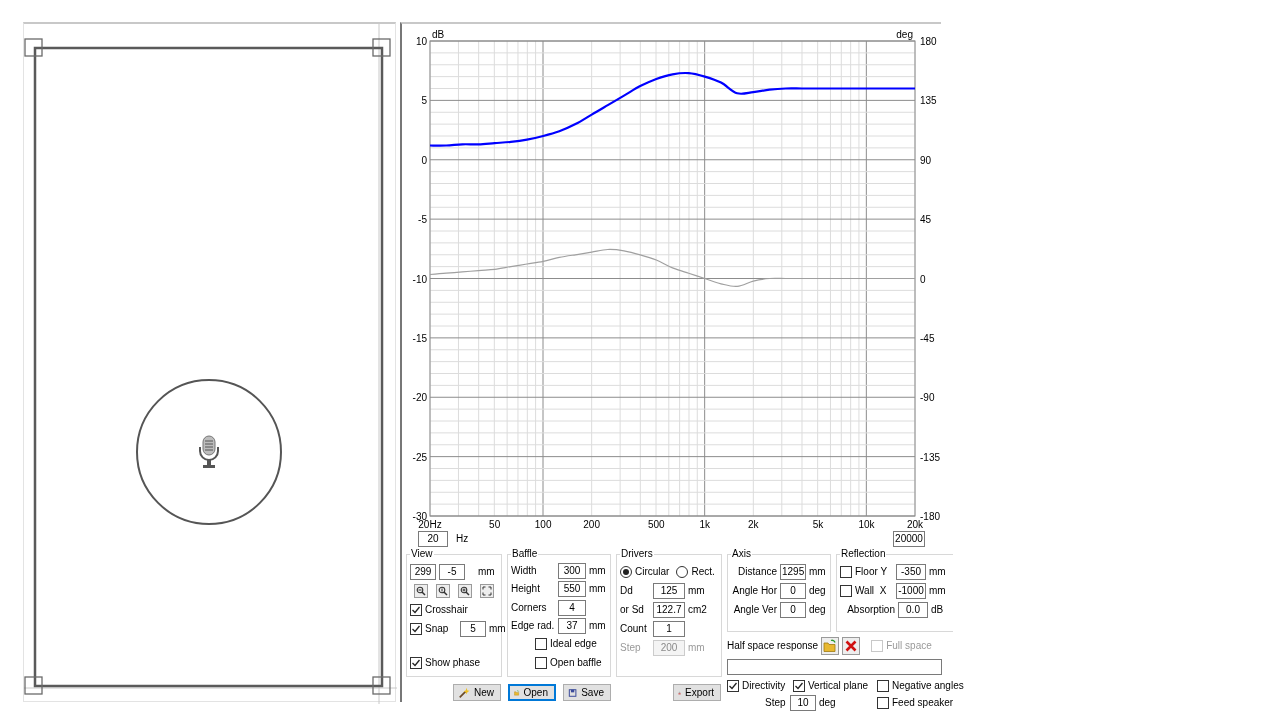  Describe the element at coordinates (757, 571) in the screenshot. I see `field-label: Distance` at that location.